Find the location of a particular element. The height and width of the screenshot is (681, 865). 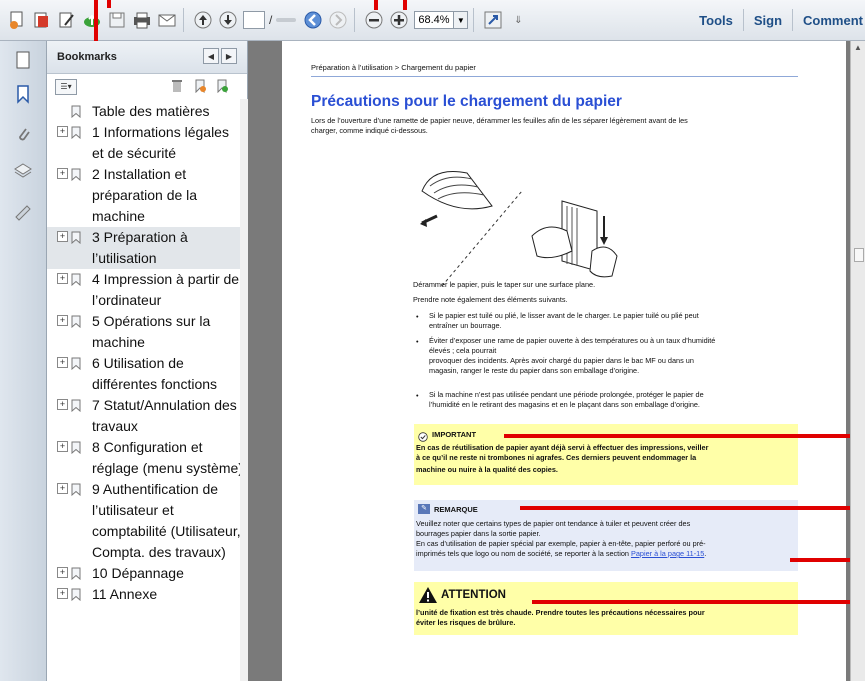

bookmark-item: +1 Informations légales et de sécurité is located at coordinates (147, 143).